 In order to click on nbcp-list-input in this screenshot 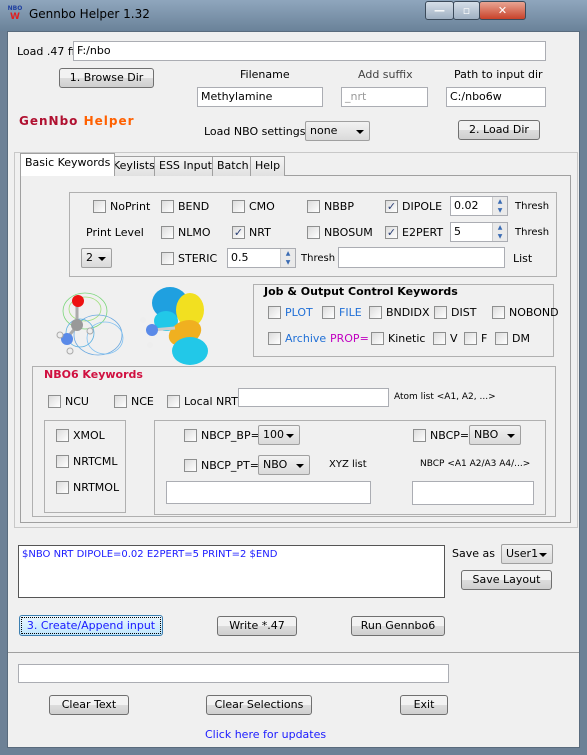, I will do `click(473, 493)`.